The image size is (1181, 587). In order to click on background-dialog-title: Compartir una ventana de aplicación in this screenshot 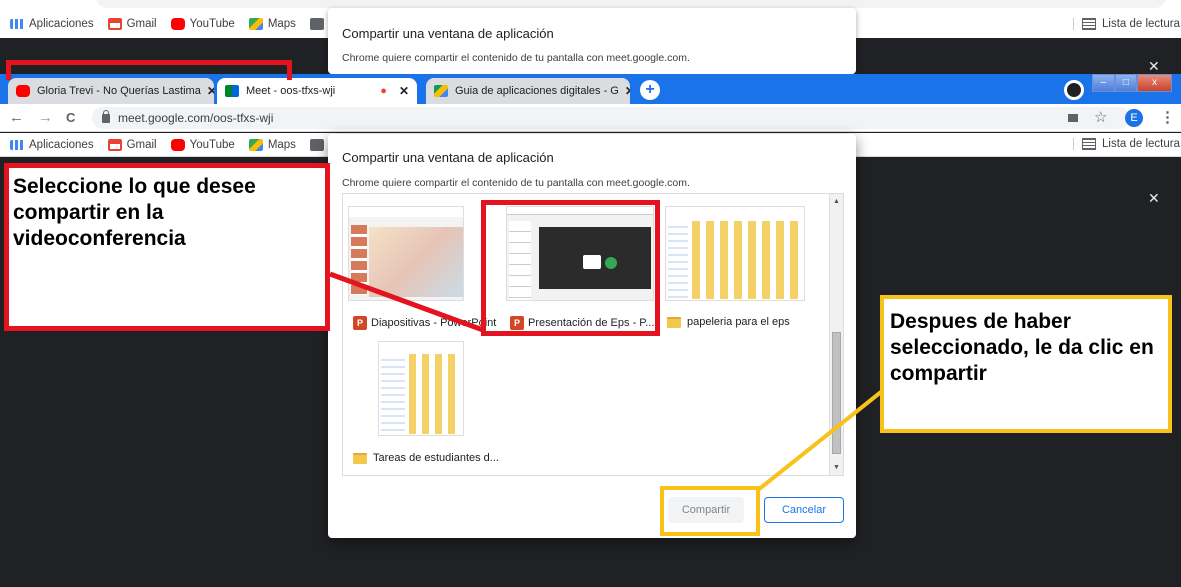, I will do `click(448, 33)`.